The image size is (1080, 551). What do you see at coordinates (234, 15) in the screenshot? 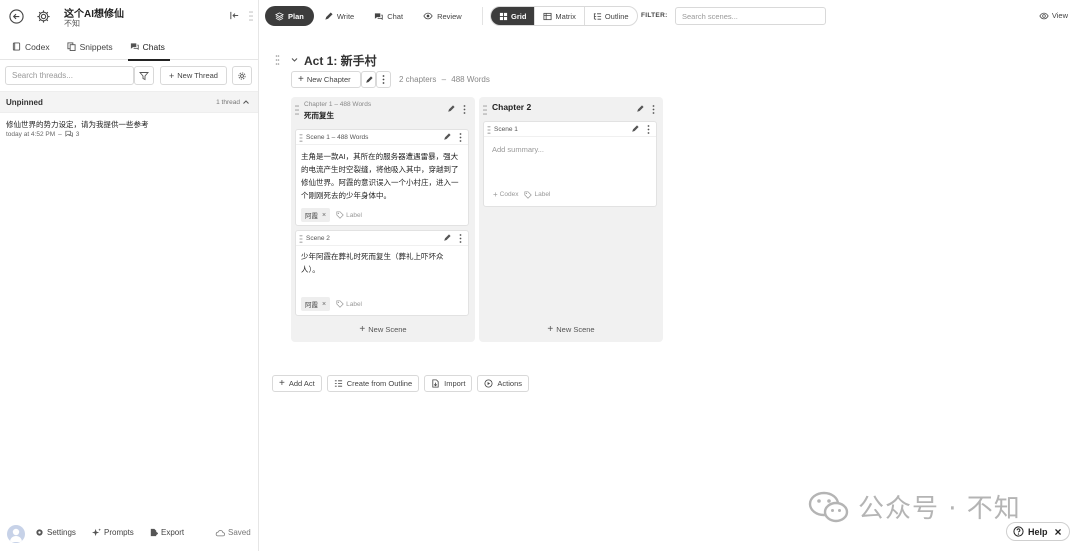
I see `collapse-sidebar-icon` at bounding box center [234, 15].